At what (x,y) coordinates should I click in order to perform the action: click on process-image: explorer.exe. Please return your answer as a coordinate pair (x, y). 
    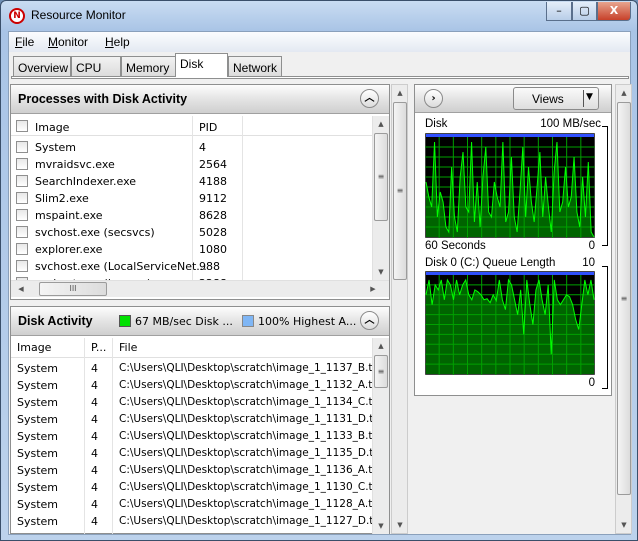
    Looking at the image, I should click on (69, 249).